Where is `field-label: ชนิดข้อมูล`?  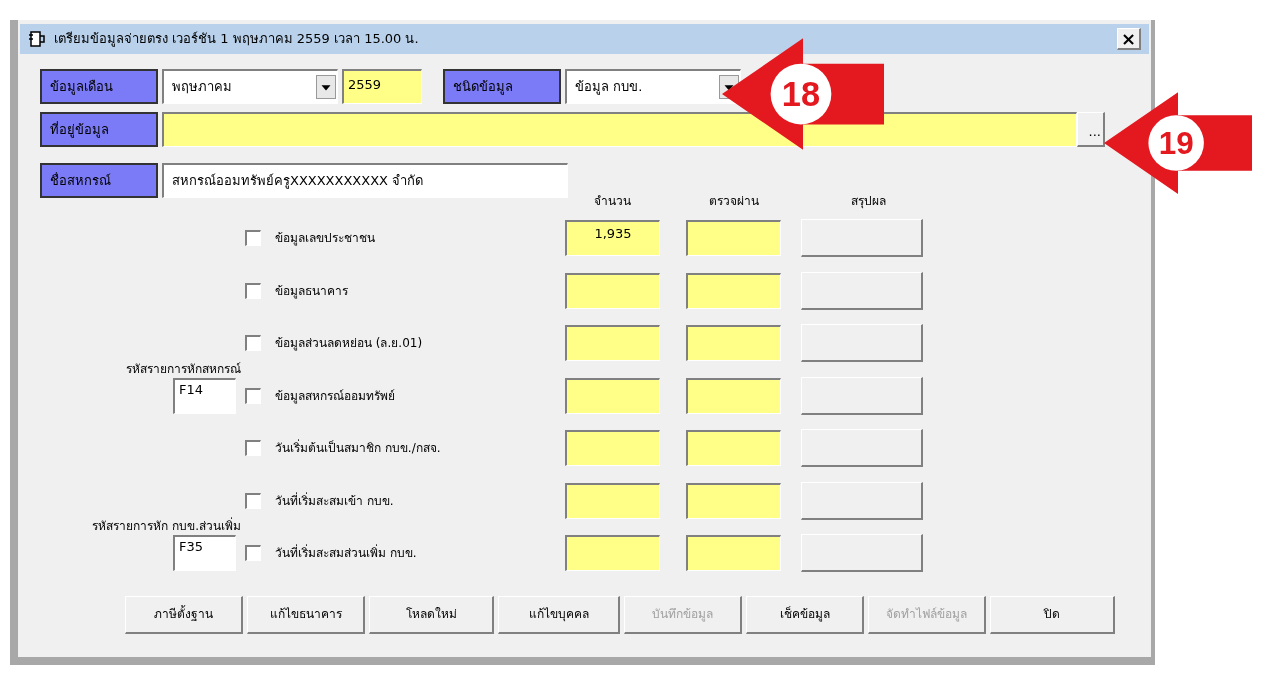 field-label: ชนิดข้อมูล is located at coordinates (502, 86).